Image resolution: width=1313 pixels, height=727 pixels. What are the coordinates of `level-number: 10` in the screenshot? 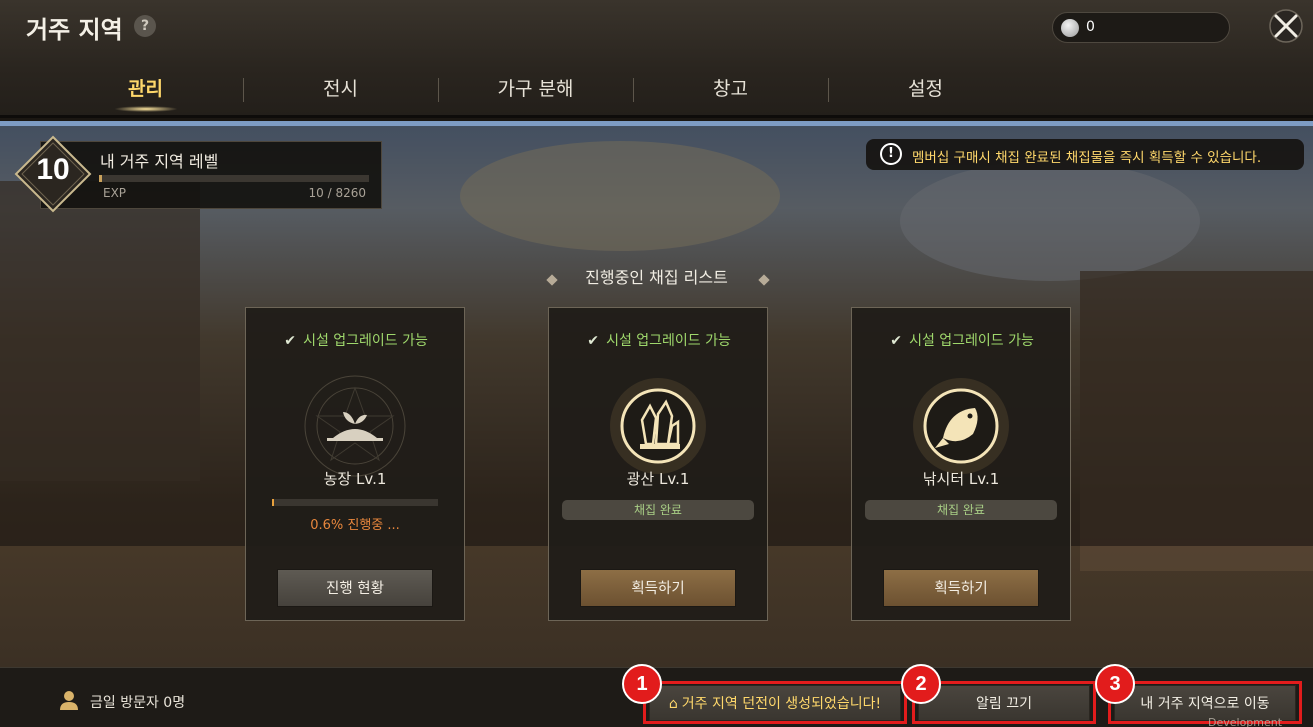 It's located at (53, 169).